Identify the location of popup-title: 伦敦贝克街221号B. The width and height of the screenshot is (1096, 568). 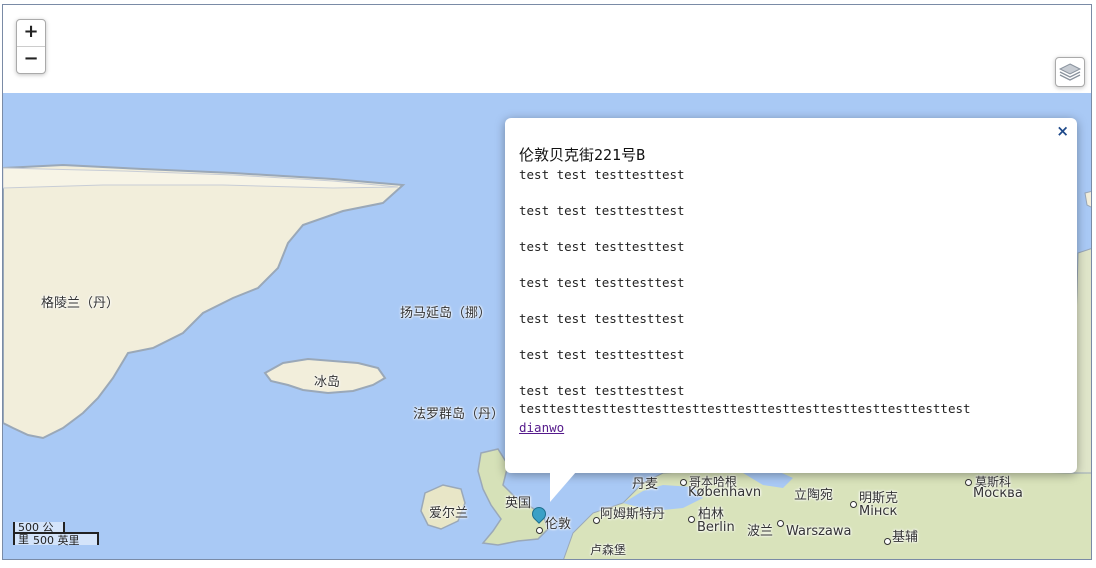
(582, 155).